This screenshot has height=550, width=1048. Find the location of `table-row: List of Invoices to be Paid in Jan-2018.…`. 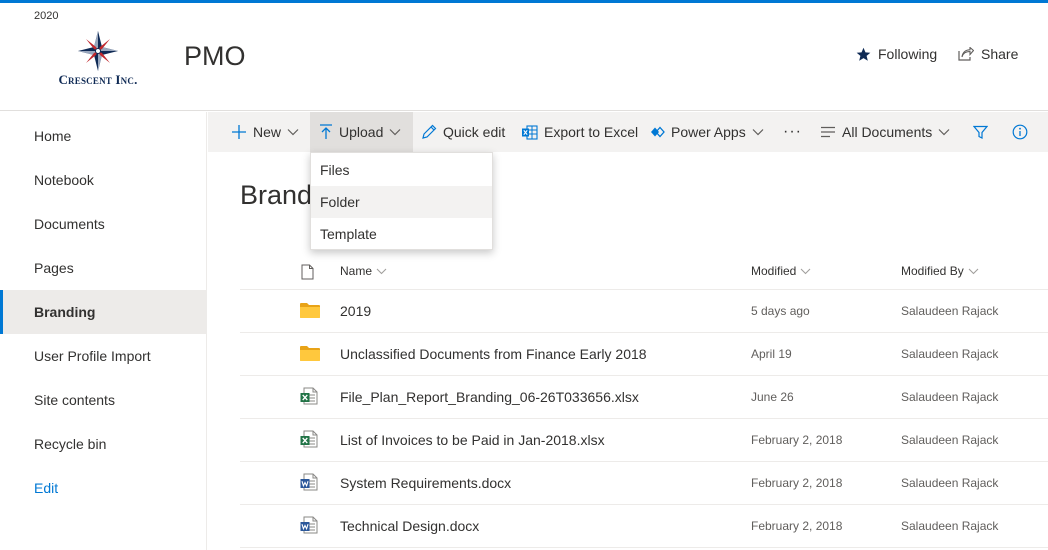

table-row: List of Invoices to be Paid in Jan-2018.… is located at coordinates (644, 440).